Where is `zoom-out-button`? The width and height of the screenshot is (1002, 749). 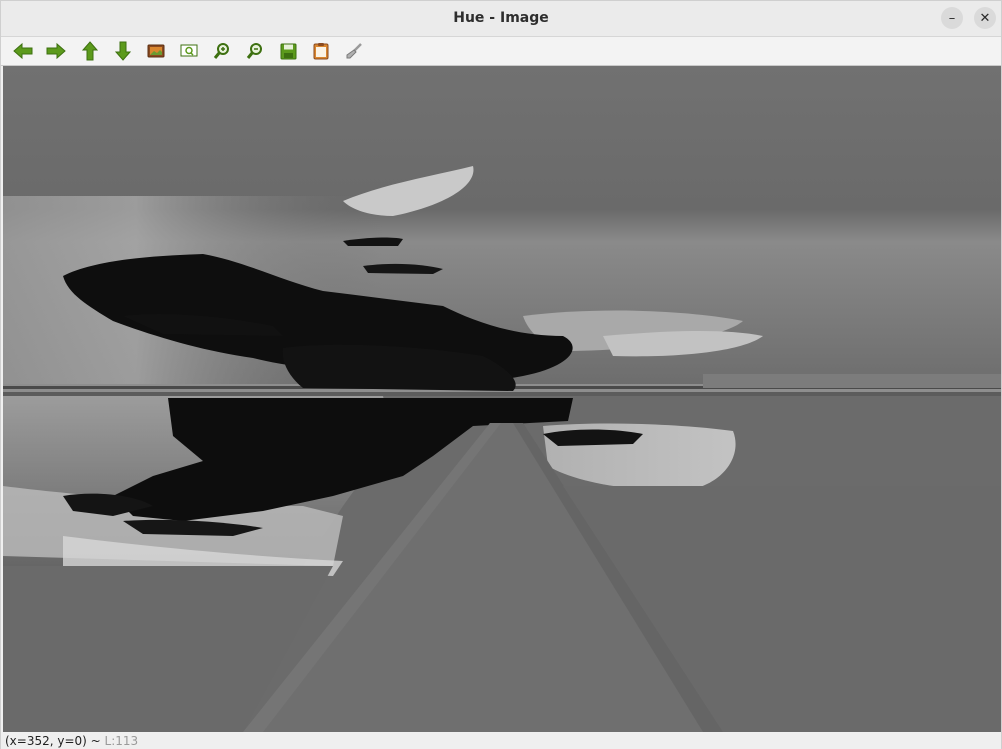 zoom-out-button is located at coordinates (255, 51).